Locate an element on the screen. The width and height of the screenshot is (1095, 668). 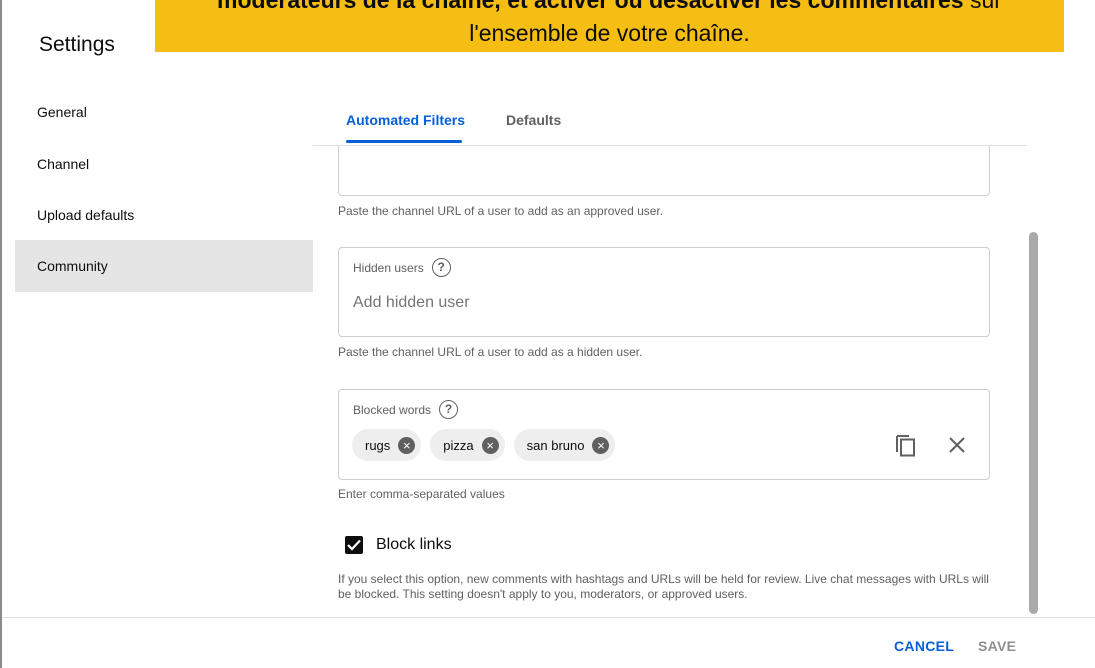
cancel-button: CANCEL is located at coordinates (924, 646).